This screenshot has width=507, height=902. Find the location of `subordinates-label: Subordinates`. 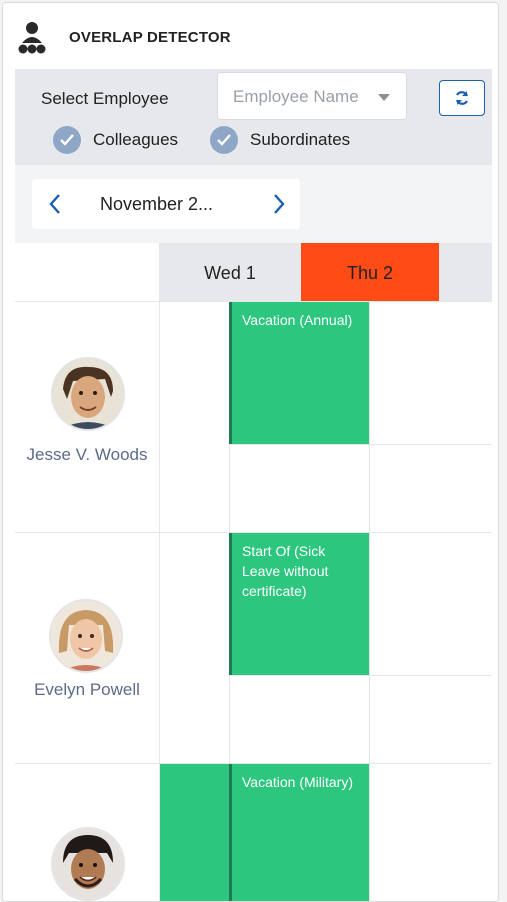

subordinates-label: Subordinates is located at coordinates (300, 139).